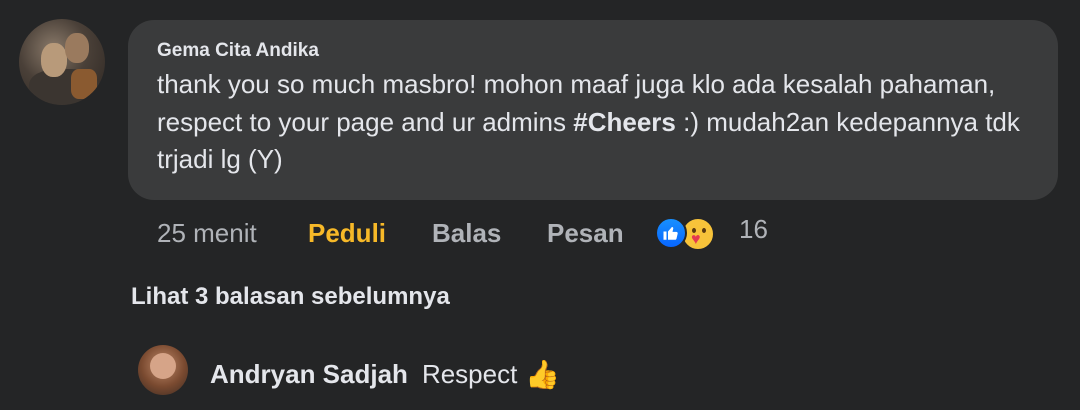 This screenshot has height=410, width=1080. Describe the element at coordinates (62, 62) in the screenshot. I see `commenter-avatar` at that location.